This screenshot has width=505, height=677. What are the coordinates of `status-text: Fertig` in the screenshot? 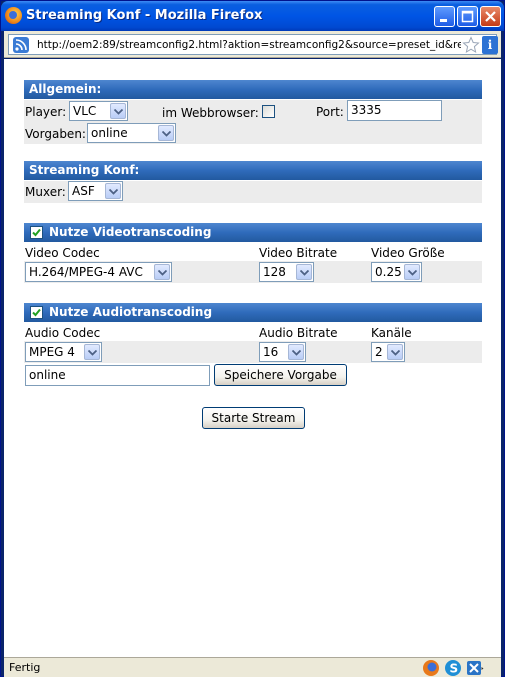 It's located at (25, 667).